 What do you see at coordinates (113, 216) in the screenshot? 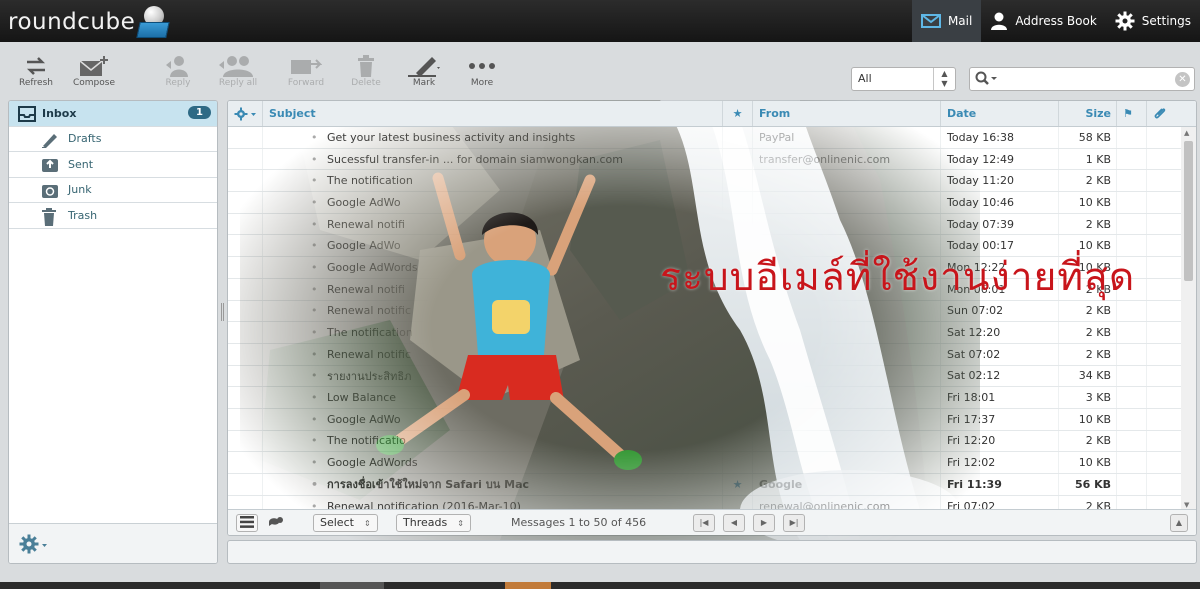
I see `folder-trash: Trash` at bounding box center [113, 216].